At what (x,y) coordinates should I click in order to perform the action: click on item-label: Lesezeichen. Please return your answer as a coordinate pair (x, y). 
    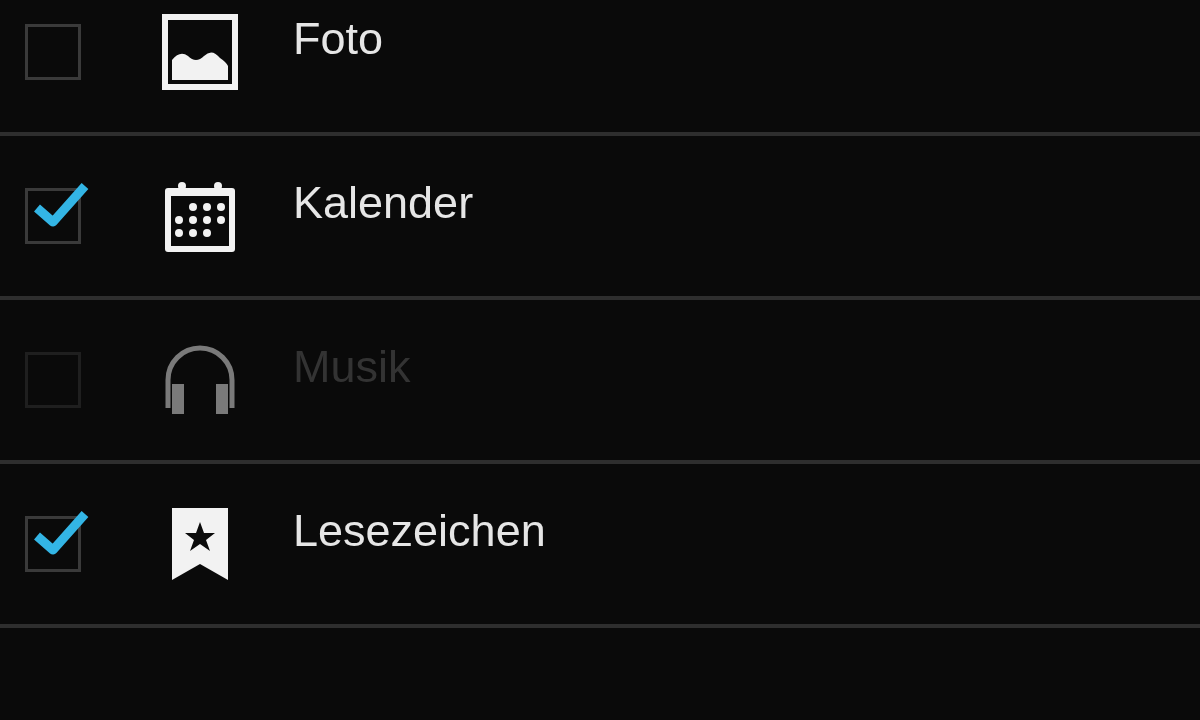
    Looking at the image, I should click on (419, 531).